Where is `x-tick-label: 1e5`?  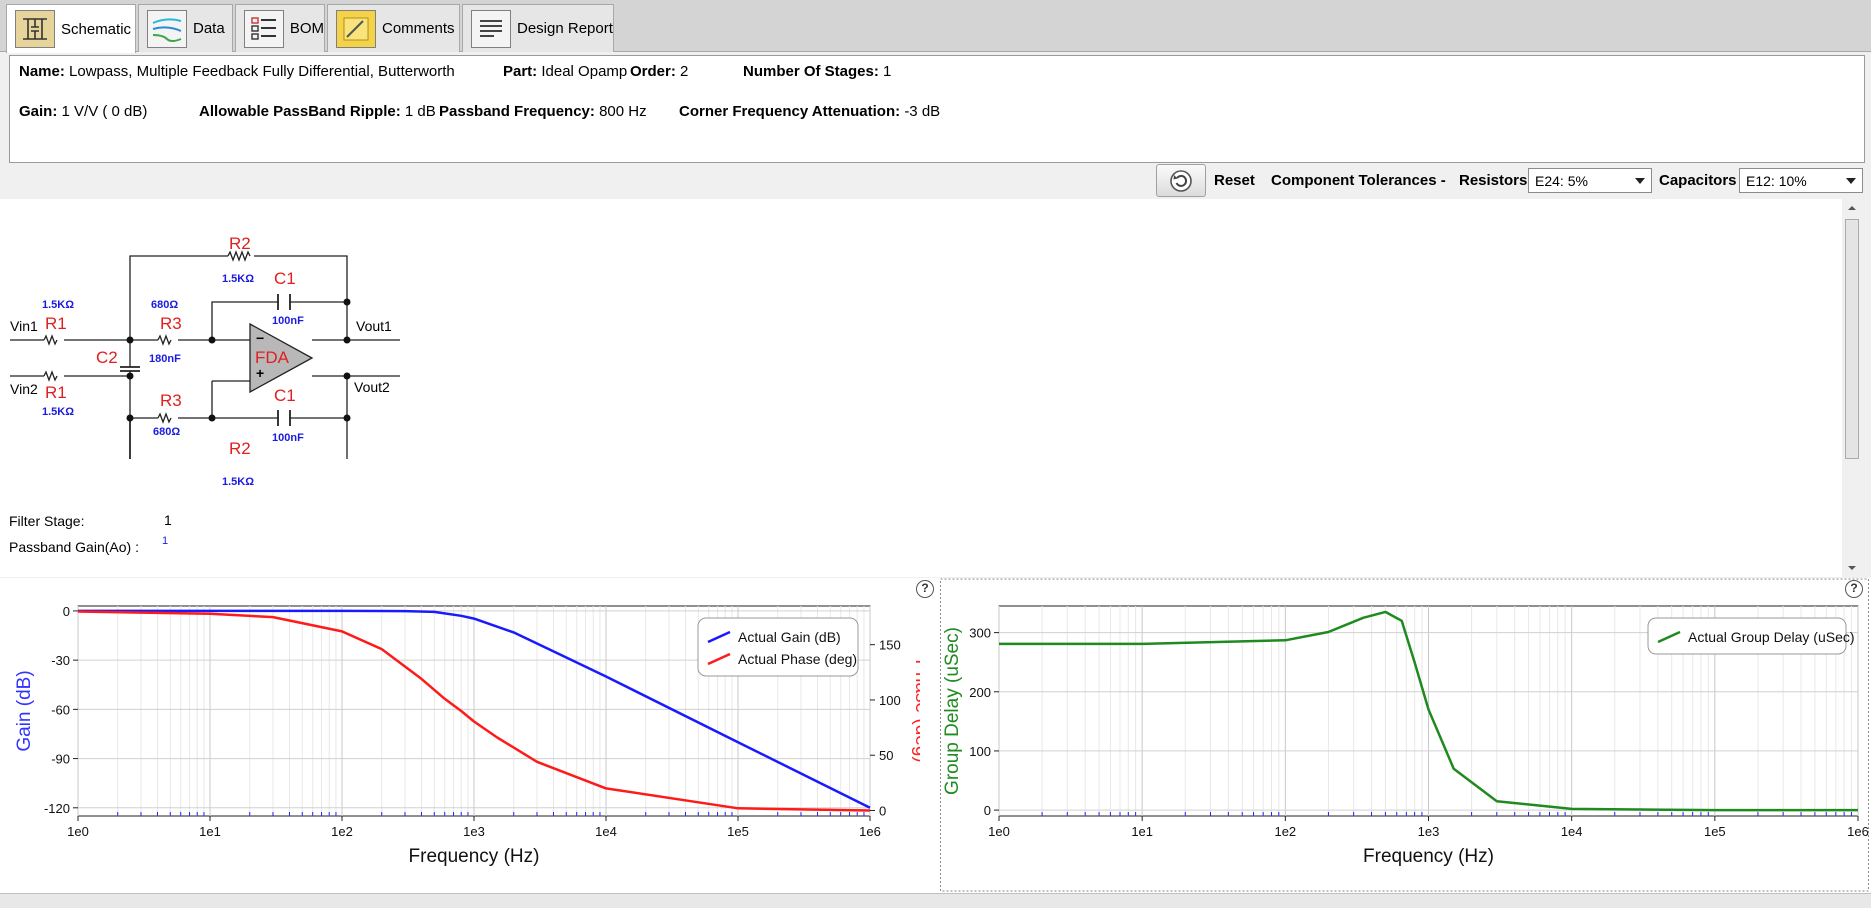
x-tick-label: 1e5 is located at coordinates (738, 831).